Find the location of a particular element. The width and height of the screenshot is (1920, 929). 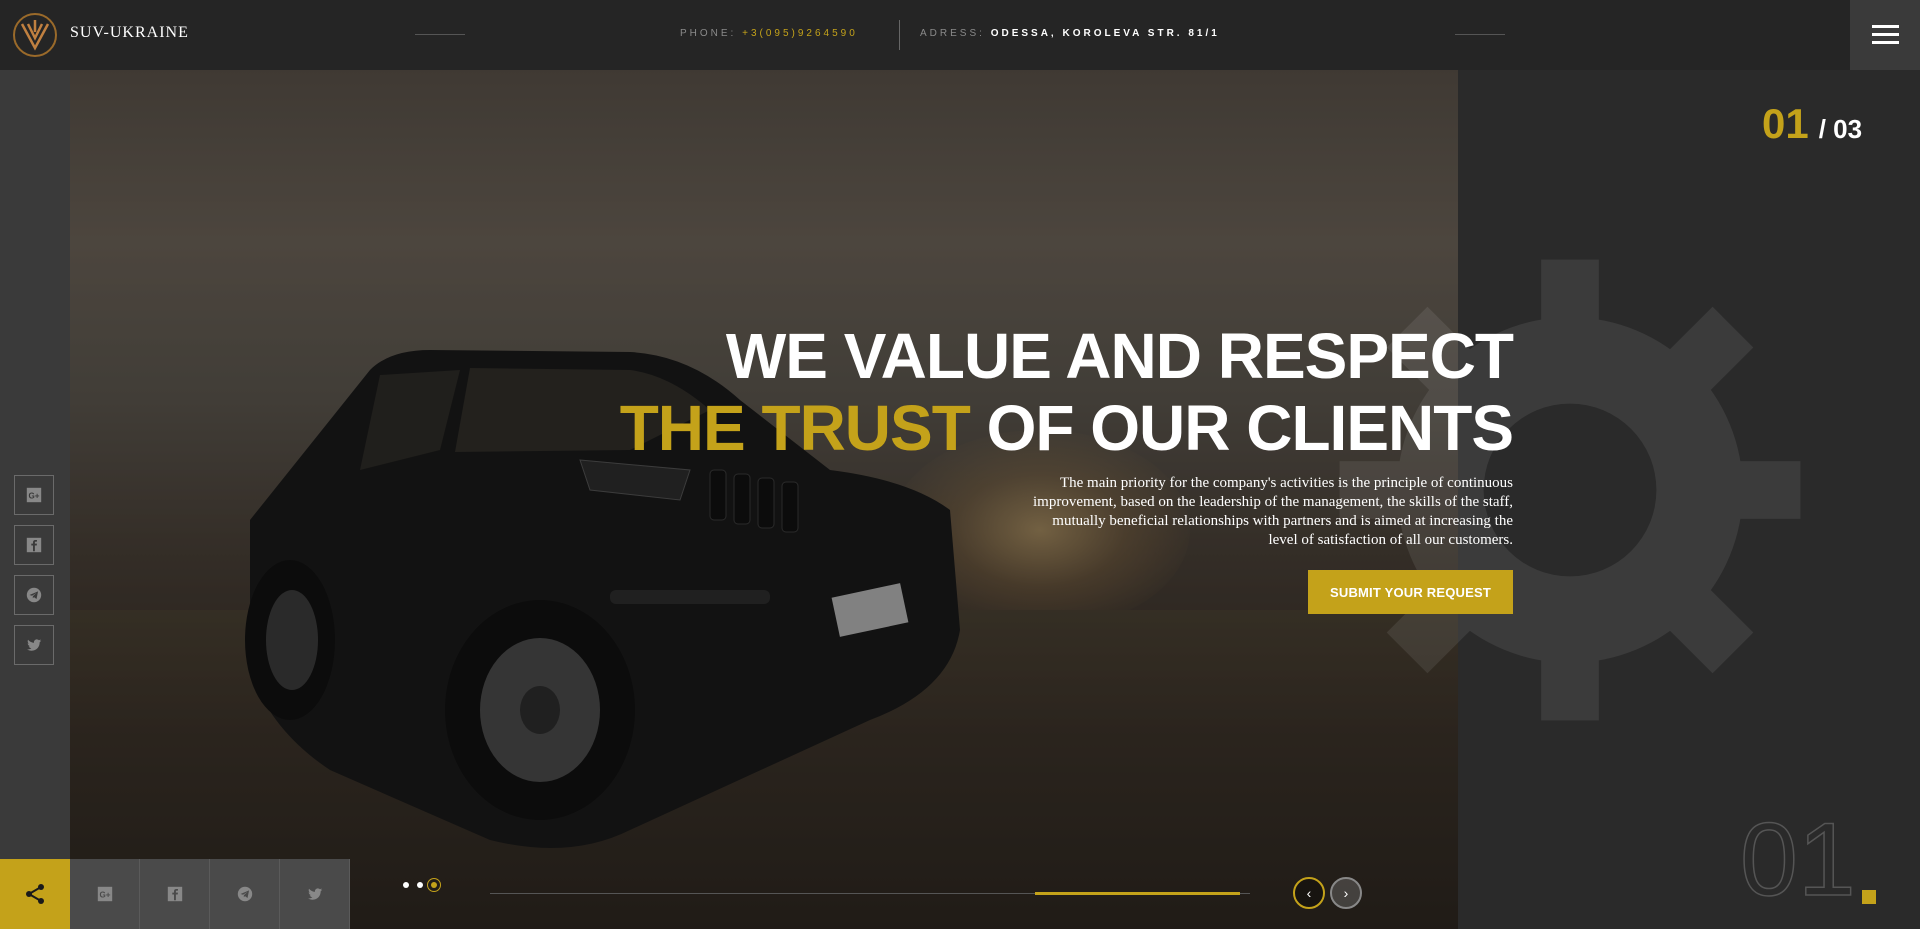

slide-next-button: › is located at coordinates (1346, 893).